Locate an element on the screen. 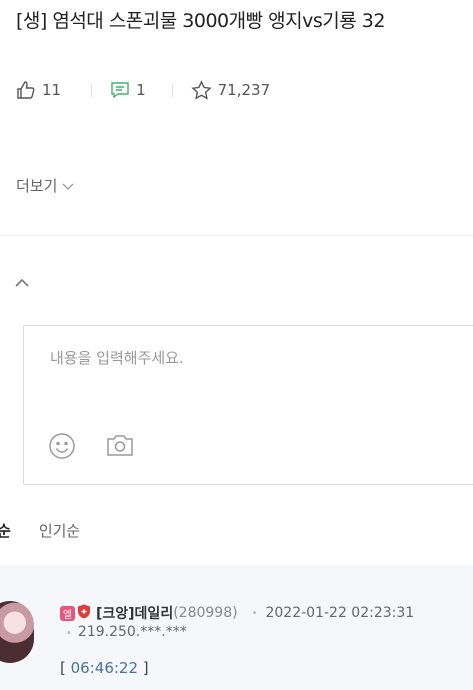  comment-input: 내용을 입력해주세요. is located at coordinates (117, 357).